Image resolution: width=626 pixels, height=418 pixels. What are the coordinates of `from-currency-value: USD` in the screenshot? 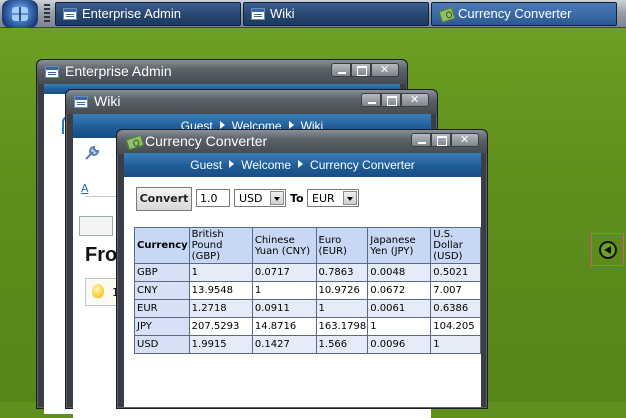 It's located at (251, 198).